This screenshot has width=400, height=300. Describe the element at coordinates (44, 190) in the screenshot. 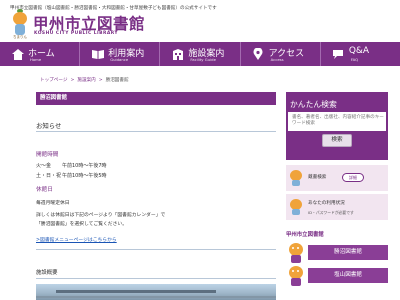

I see `holiday-heading: 休館日` at that location.